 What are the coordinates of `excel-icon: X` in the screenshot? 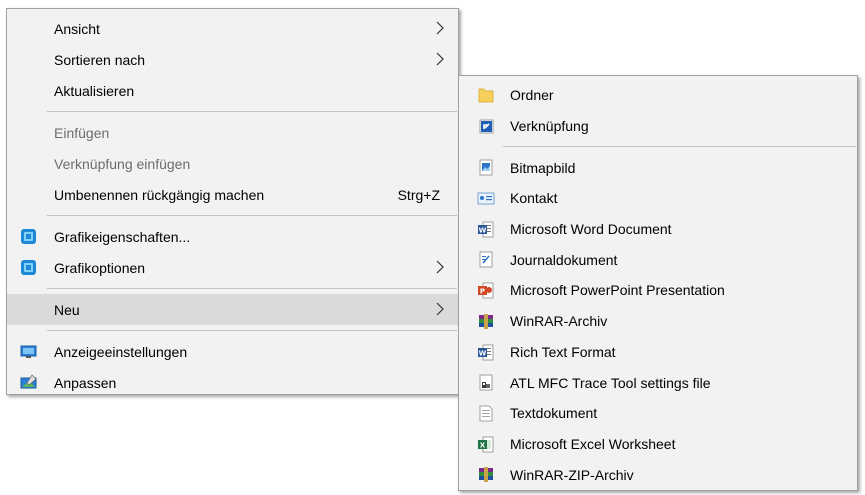 It's located at (486, 444).